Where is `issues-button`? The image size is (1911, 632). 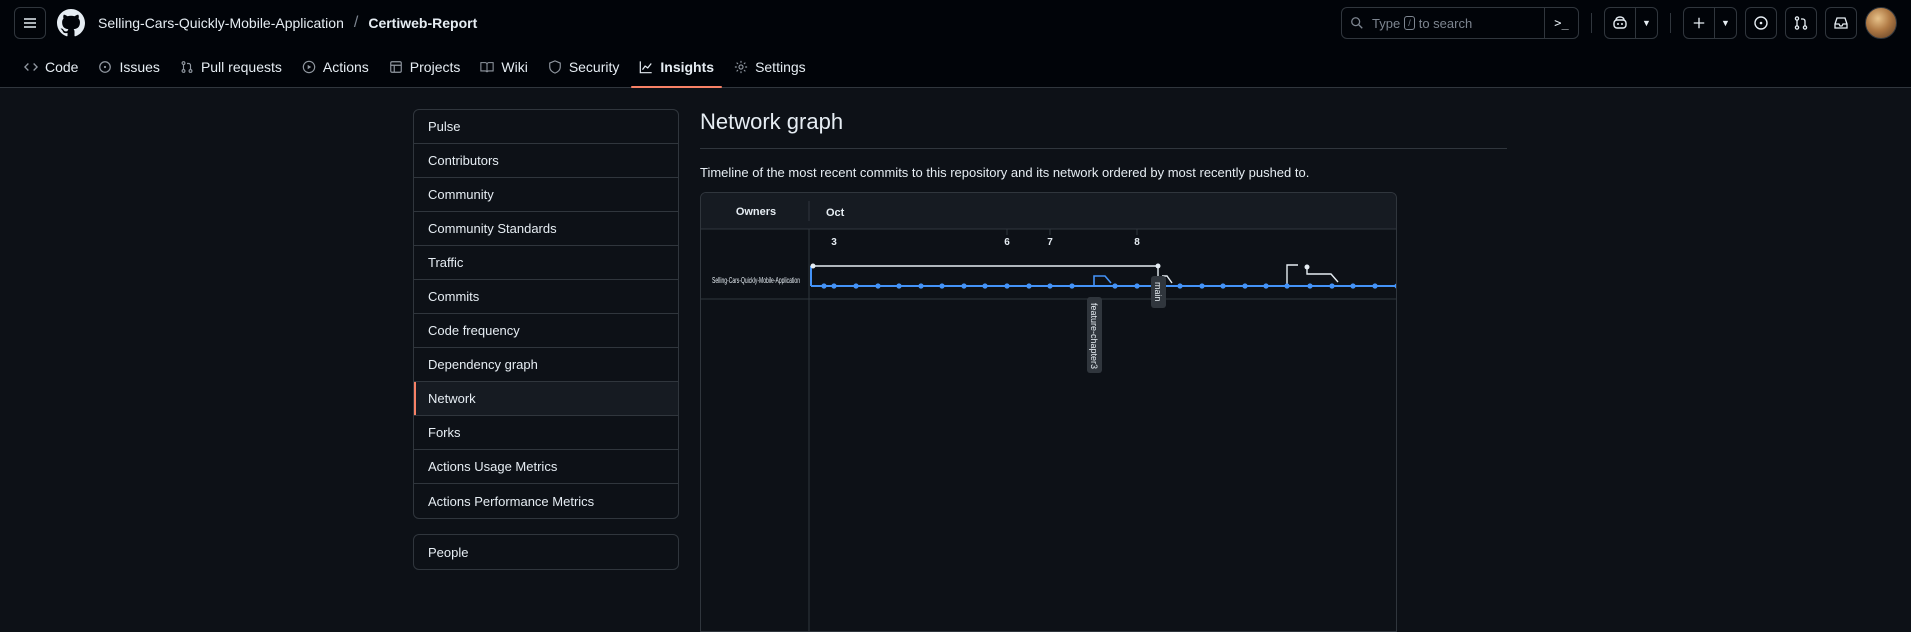
issues-button is located at coordinates (1761, 23).